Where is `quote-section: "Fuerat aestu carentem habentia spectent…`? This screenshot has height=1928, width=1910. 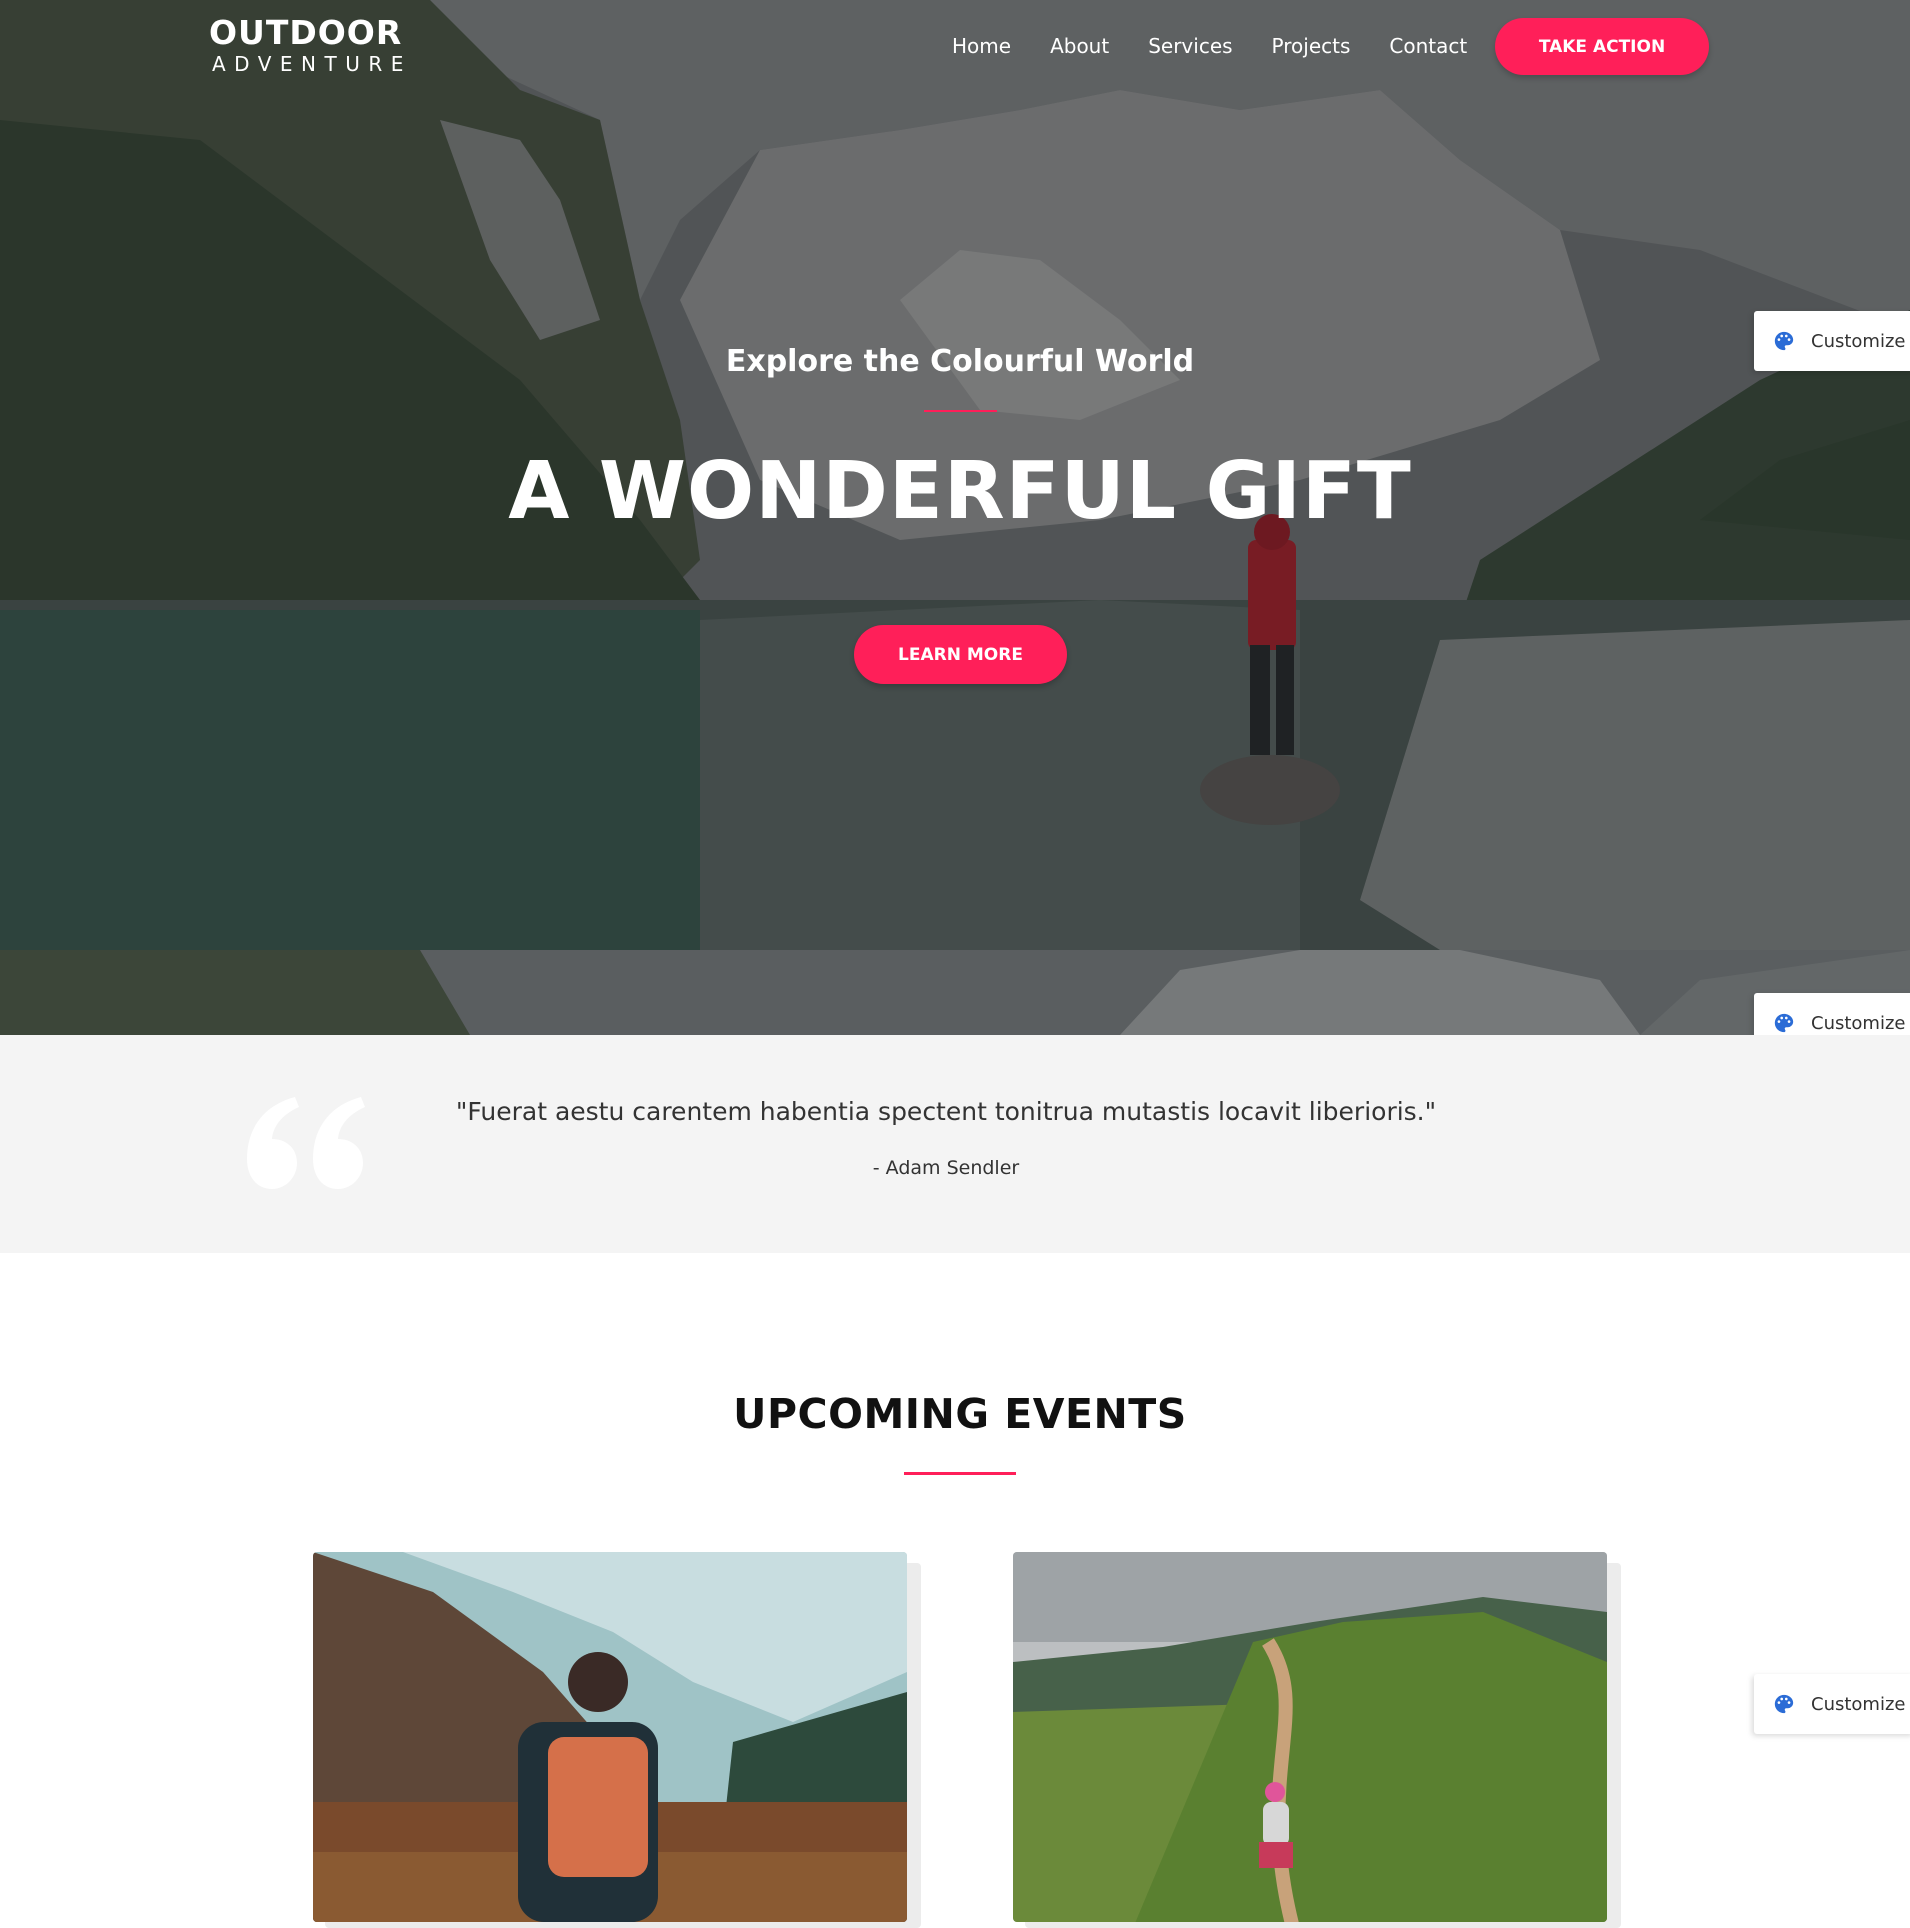
quote-section: "Fuerat aestu carentem habentia spectent… is located at coordinates (955, 1144).